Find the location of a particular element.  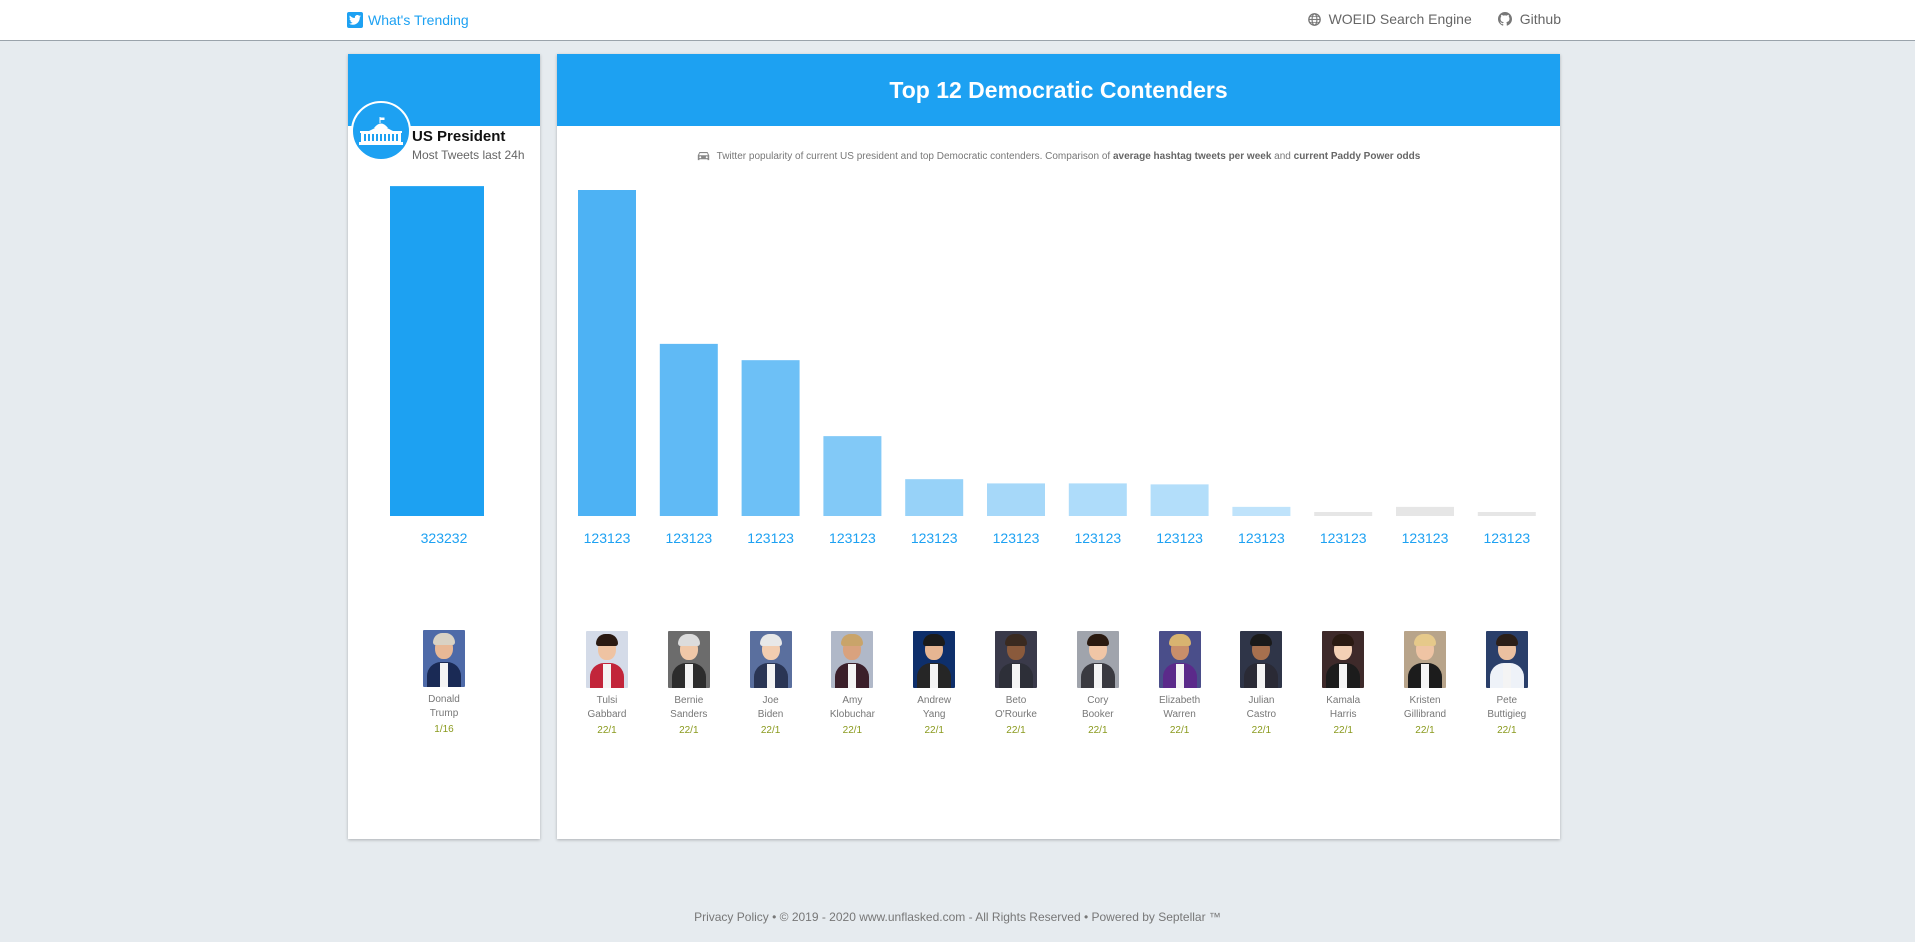

candidate-first-name: Bernie is located at coordinates (689, 700).